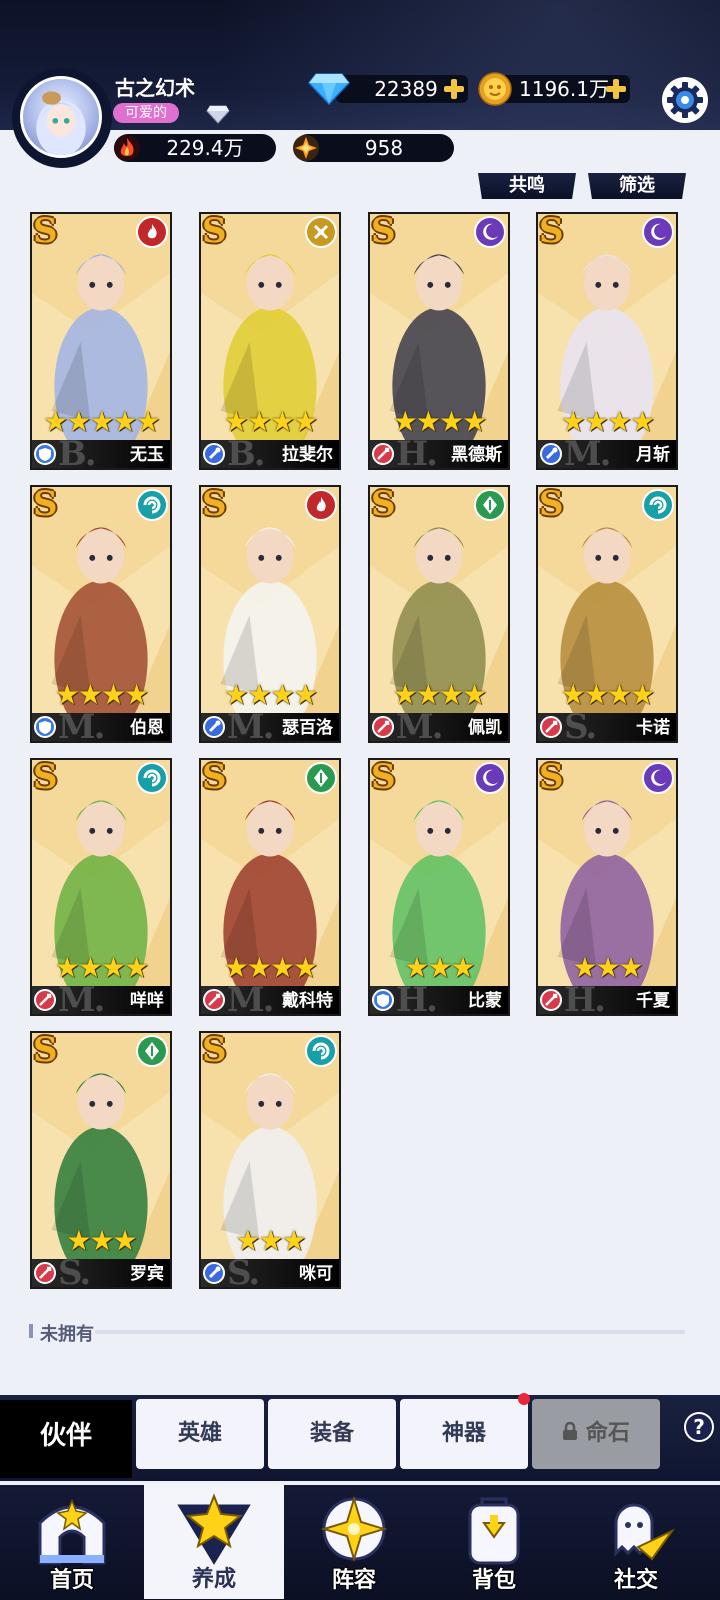 The width and height of the screenshot is (720, 1600). Describe the element at coordinates (524, 1399) in the screenshot. I see `notification-dot` at that location.